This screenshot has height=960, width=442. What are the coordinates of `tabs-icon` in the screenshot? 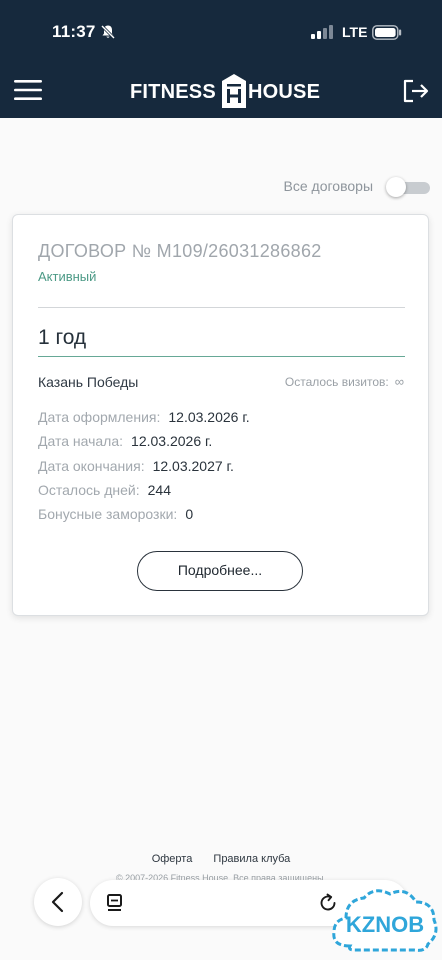 It's located at (115, 903).